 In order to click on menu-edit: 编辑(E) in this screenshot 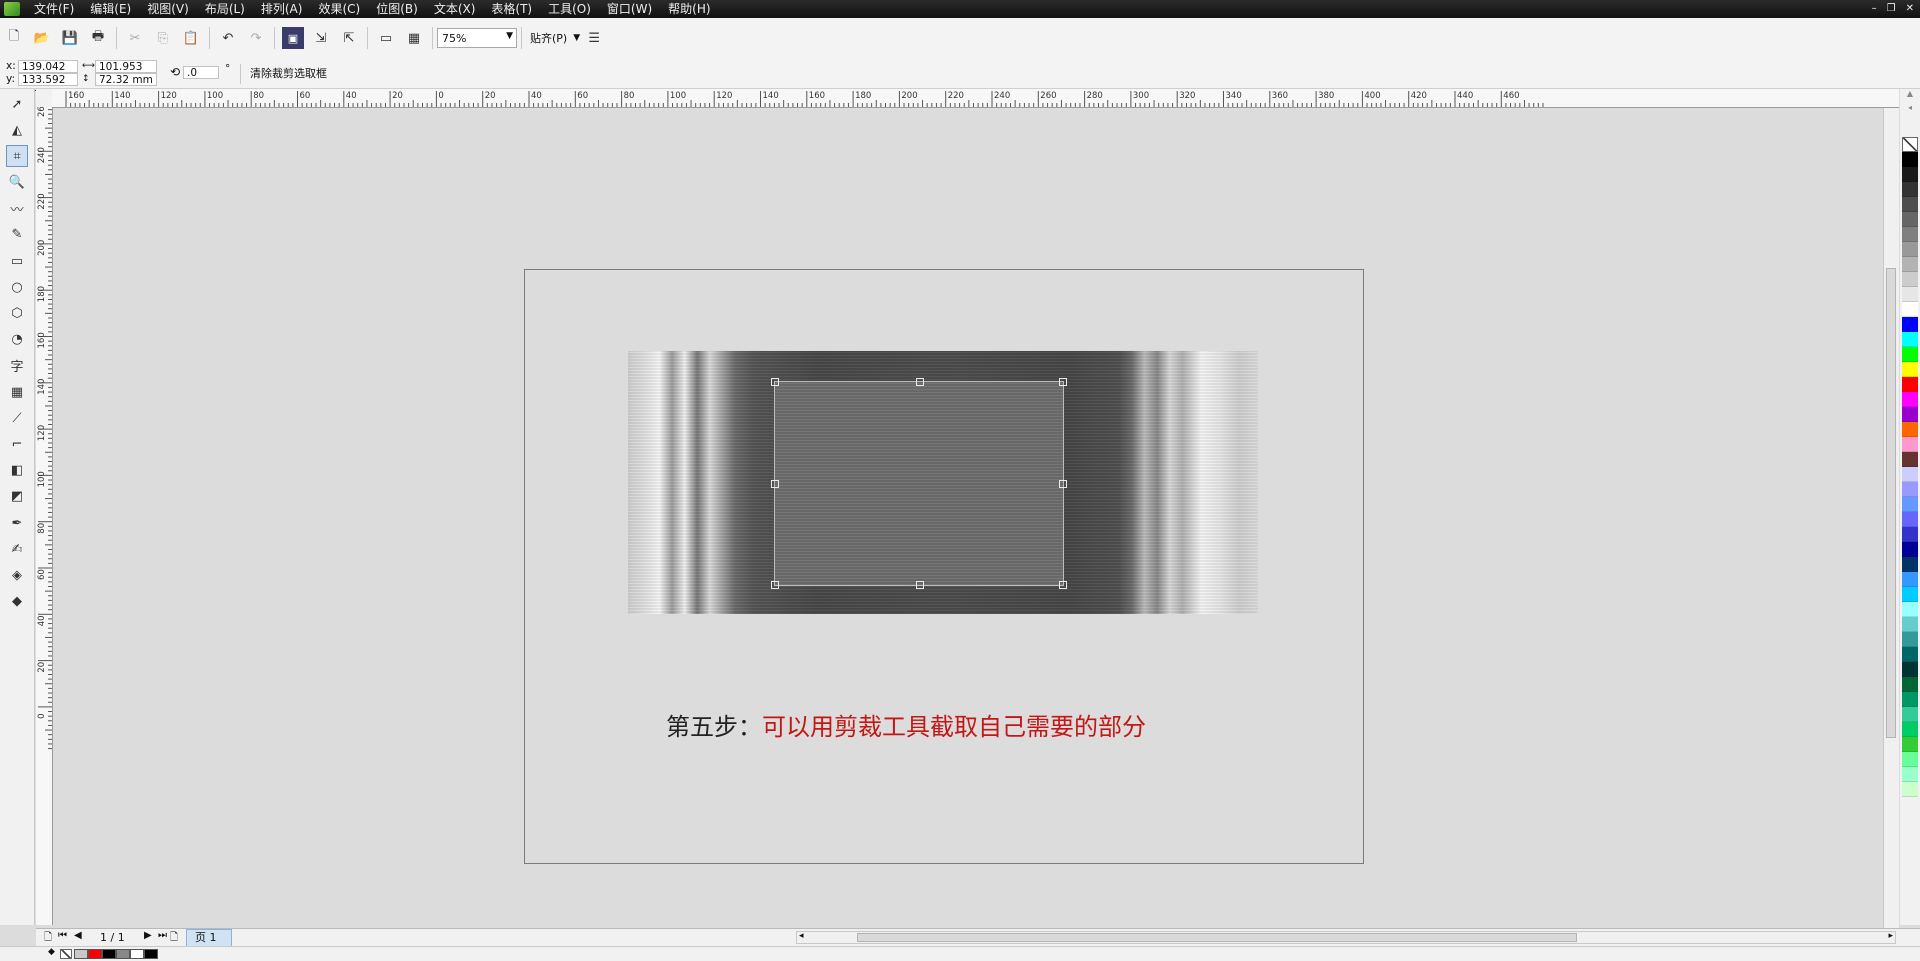, I will do `click(110, 9)`.